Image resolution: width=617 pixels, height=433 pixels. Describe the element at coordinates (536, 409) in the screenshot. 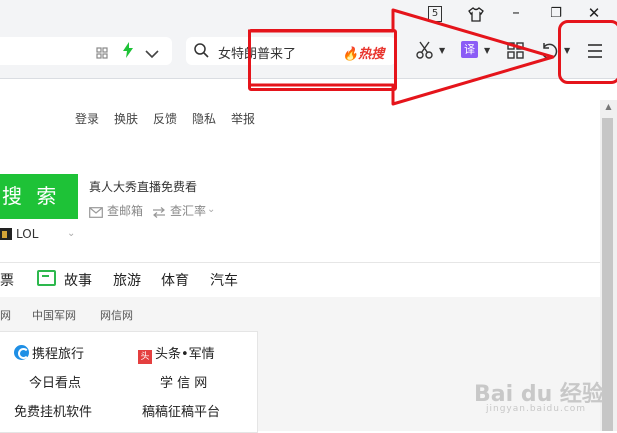

I see `watermark-url: jingyan.baidu.com` at that location.